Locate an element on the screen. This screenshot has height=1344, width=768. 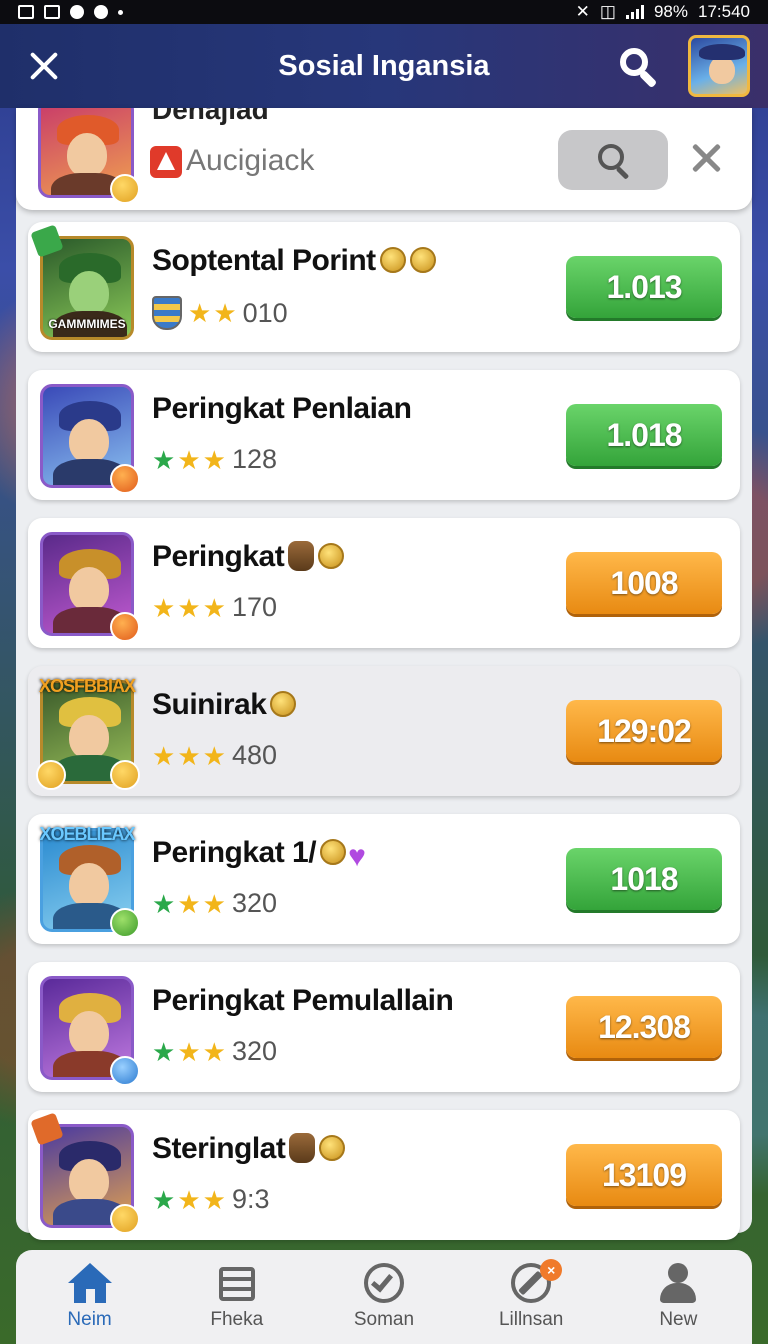
list-item: XOEBLIEAX Peringkat 1/♥ ★ ★ ★ 320 1018 is located at coordinates (384, 879).